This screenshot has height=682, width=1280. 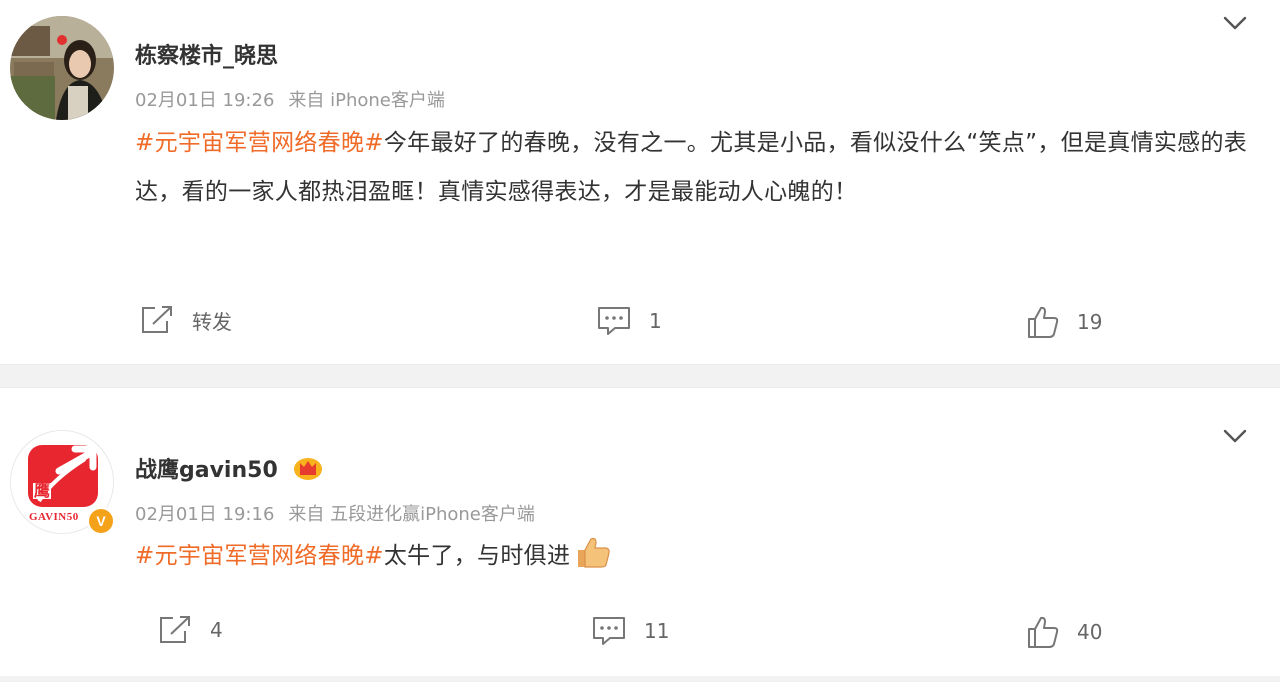 I want to click on username: 战鹰gavin50, so click(x=229, y=468).